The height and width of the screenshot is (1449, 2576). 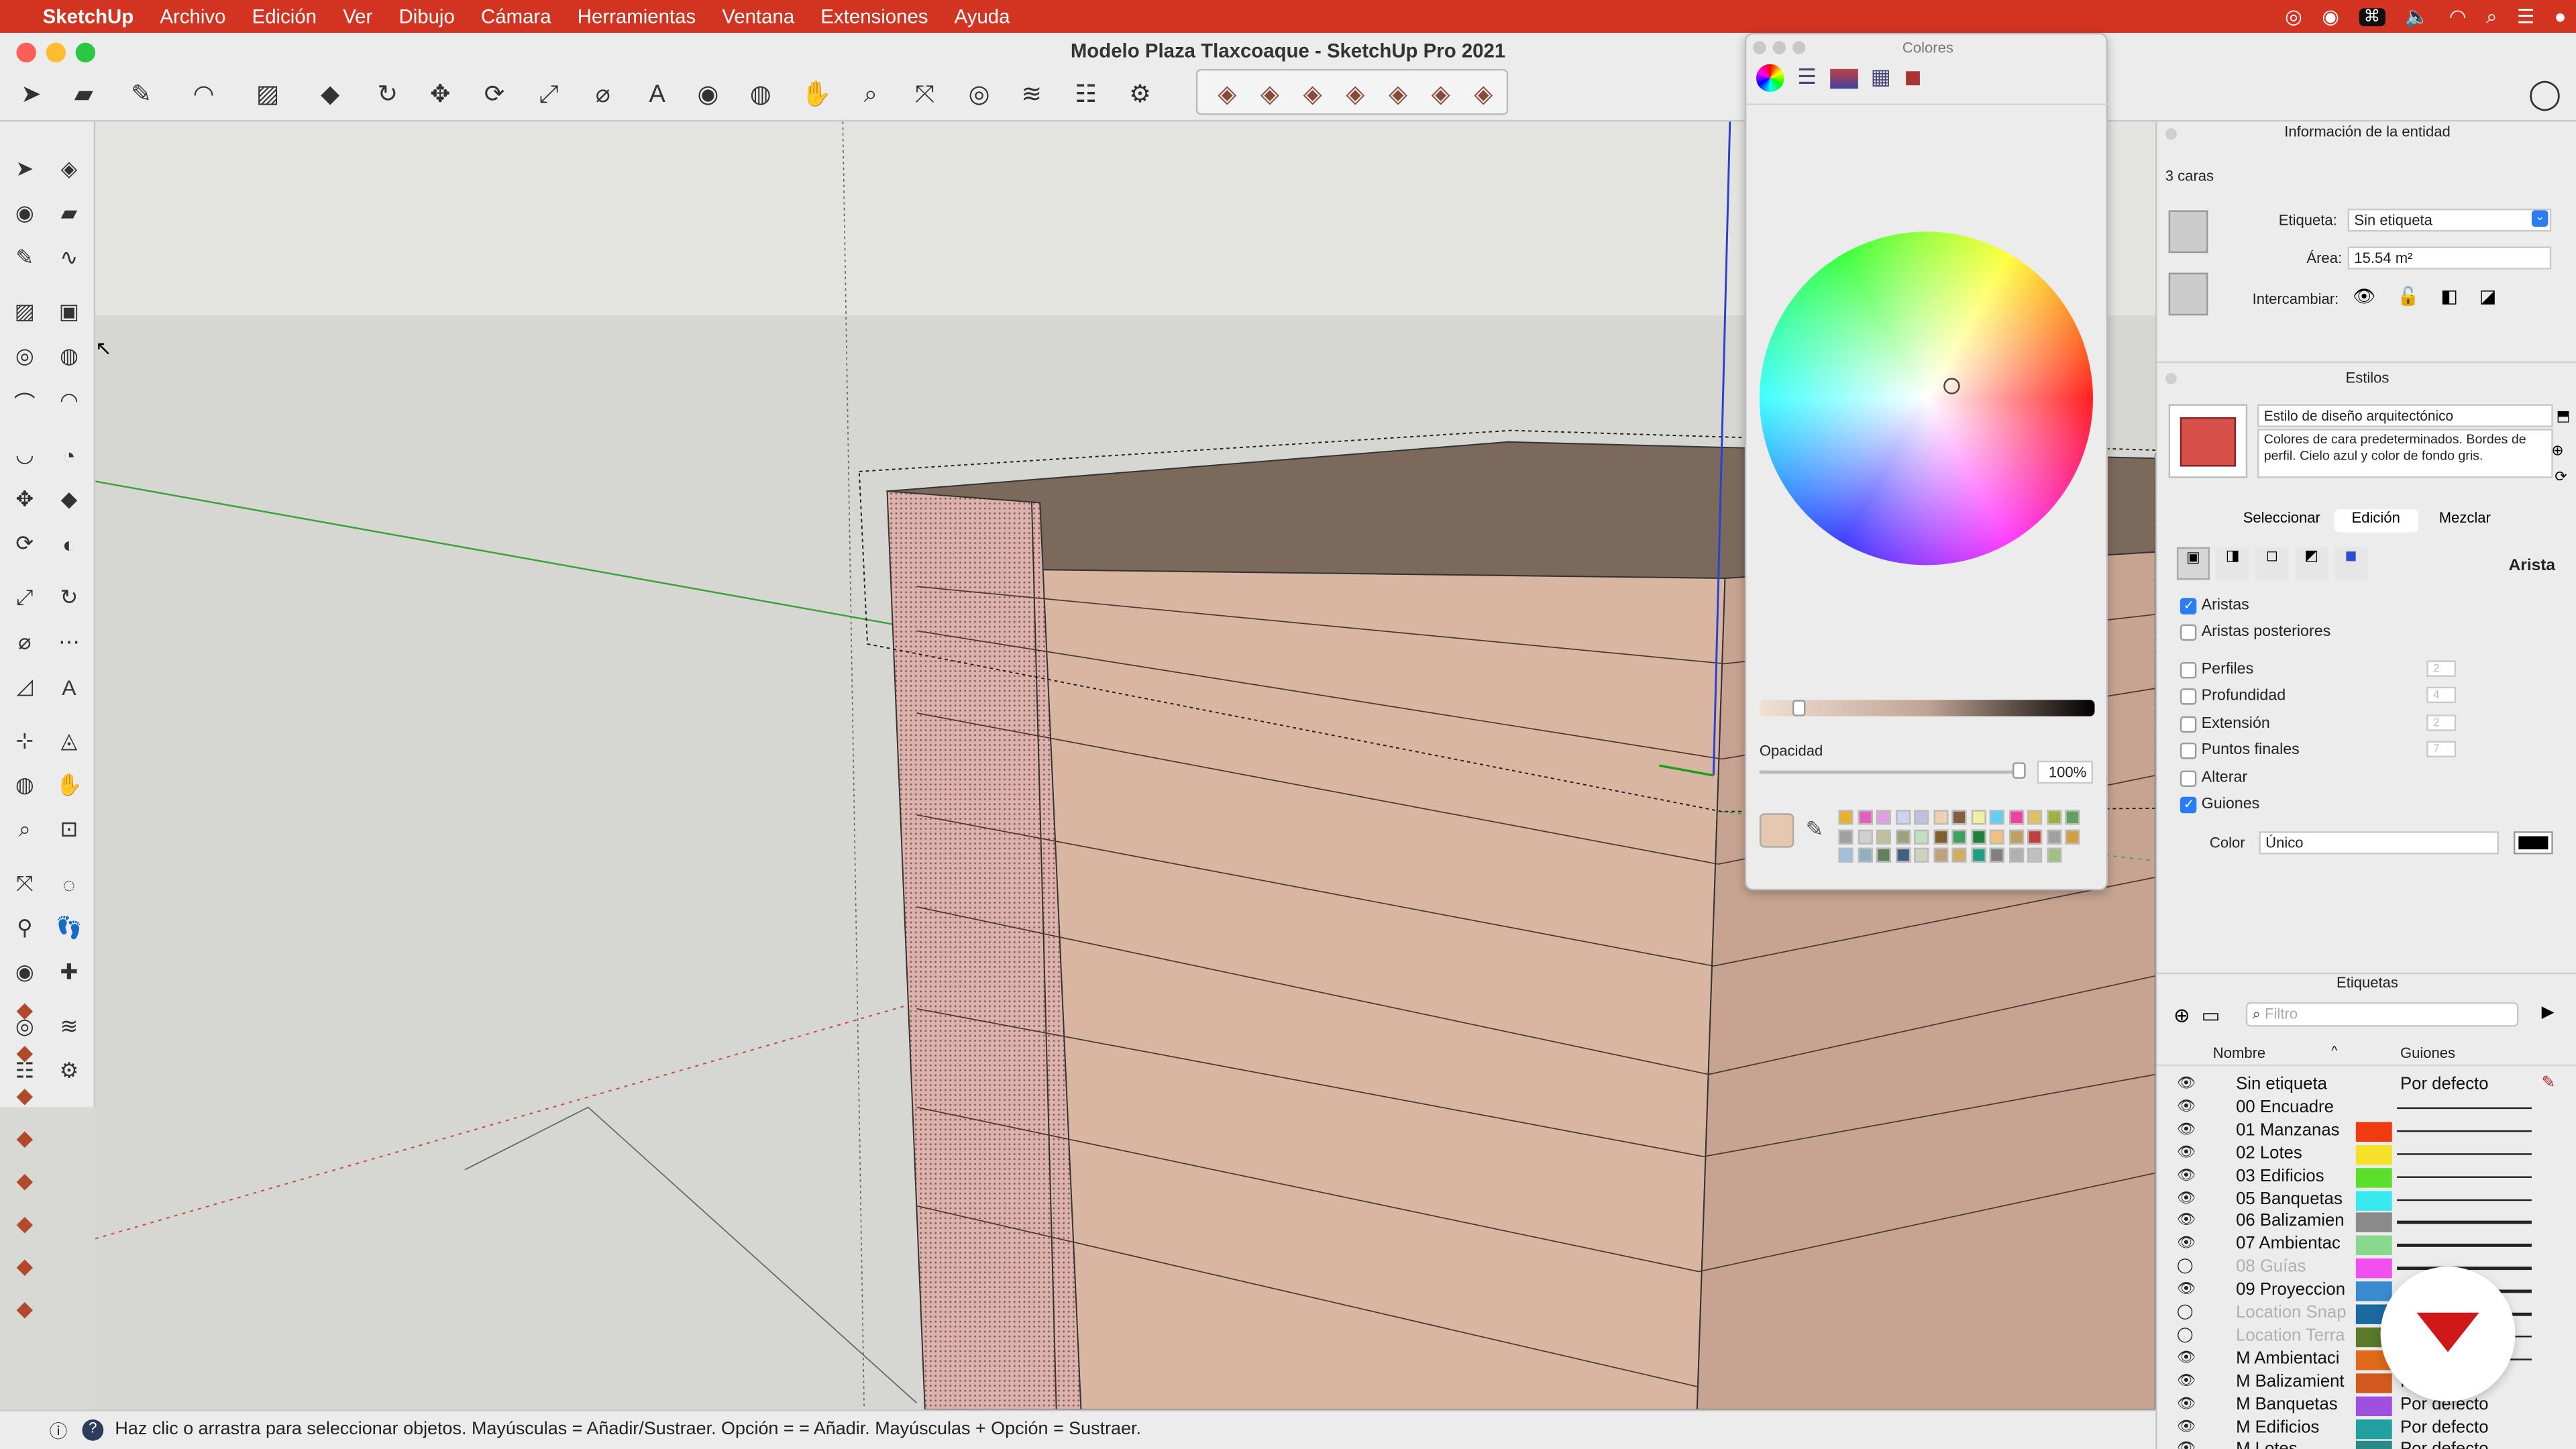 What do you see at coordinates (84, 94) in the screenshot?
I see `eraser-icon: ▰` at bounding box center [84, 94].